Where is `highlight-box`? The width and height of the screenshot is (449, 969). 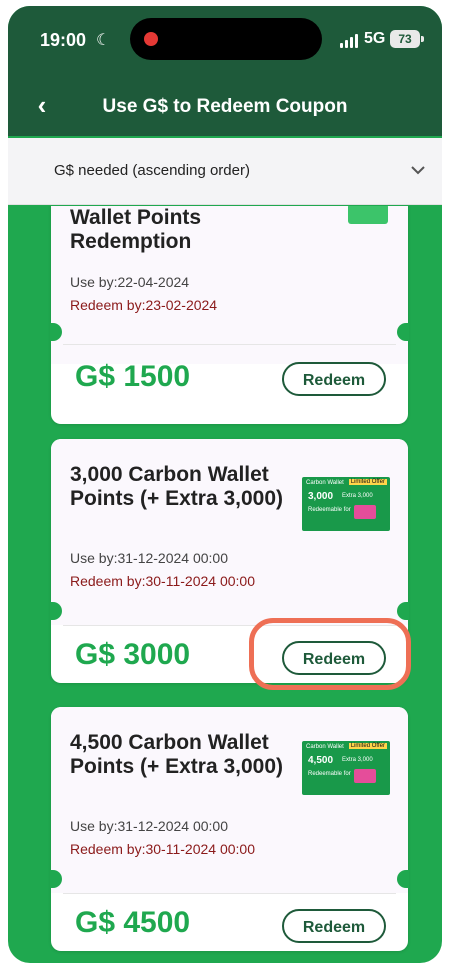 highlight-box is located at coordinates (330, 654).